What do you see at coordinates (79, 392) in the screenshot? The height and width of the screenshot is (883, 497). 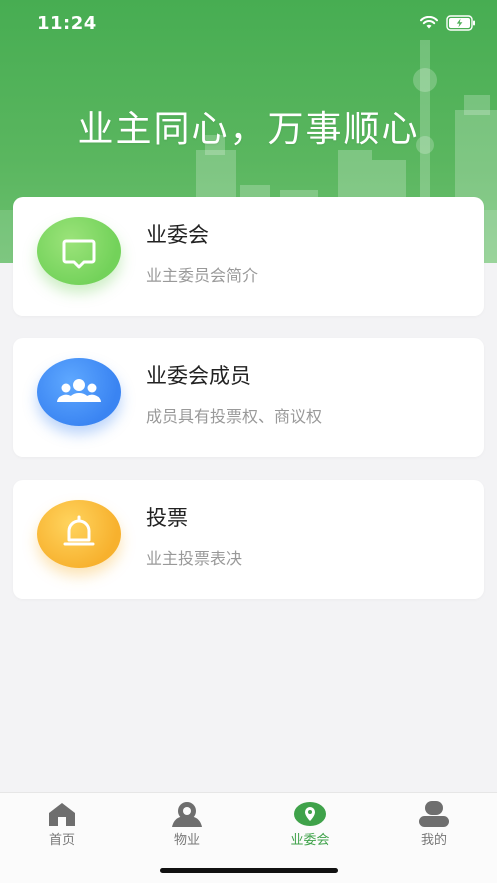 I see `group-icon` at bounding box center [79, 392].